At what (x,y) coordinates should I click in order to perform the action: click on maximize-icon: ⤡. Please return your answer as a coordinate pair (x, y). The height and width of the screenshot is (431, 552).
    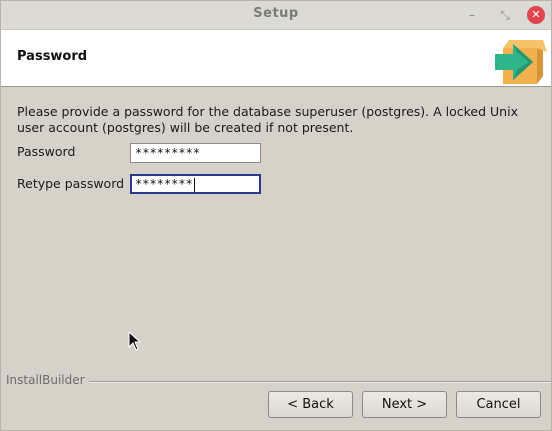
    Looking at the image, I should click on (505, 15).